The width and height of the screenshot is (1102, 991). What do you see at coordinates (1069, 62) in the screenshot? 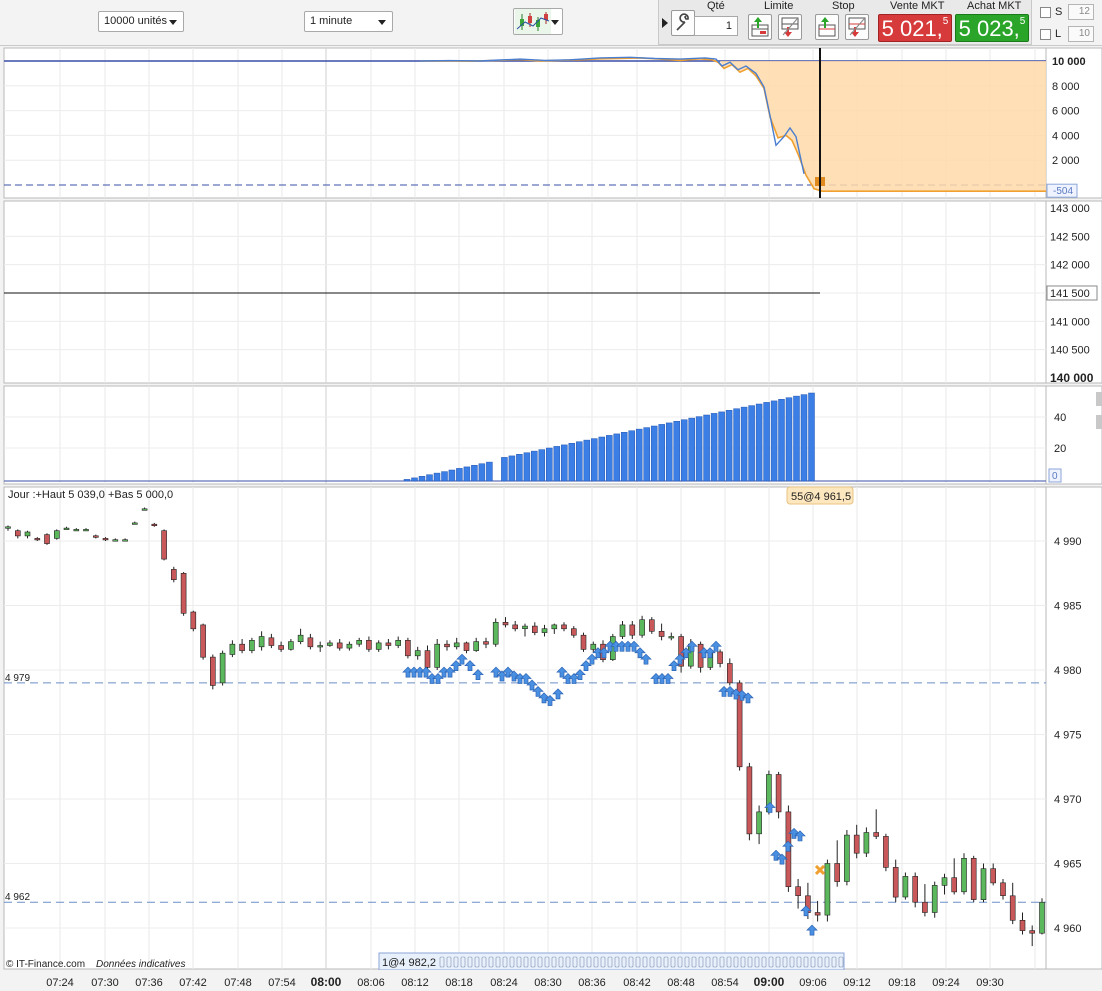
I see `pnl-axis-tick: 10 000` at bounding box center [1069, 62].